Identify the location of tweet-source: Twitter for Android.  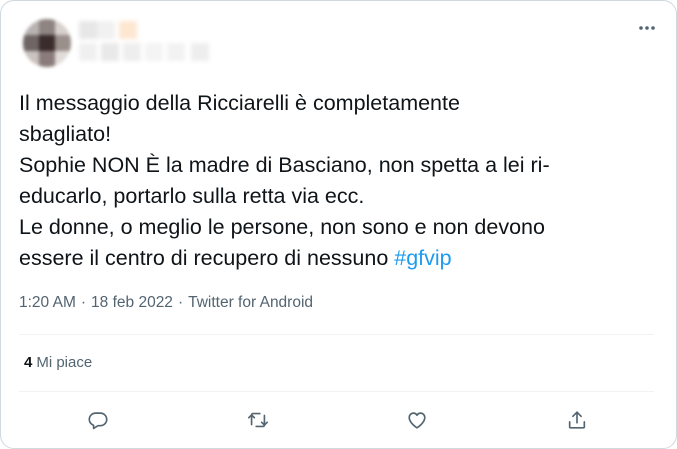
(250, 302).